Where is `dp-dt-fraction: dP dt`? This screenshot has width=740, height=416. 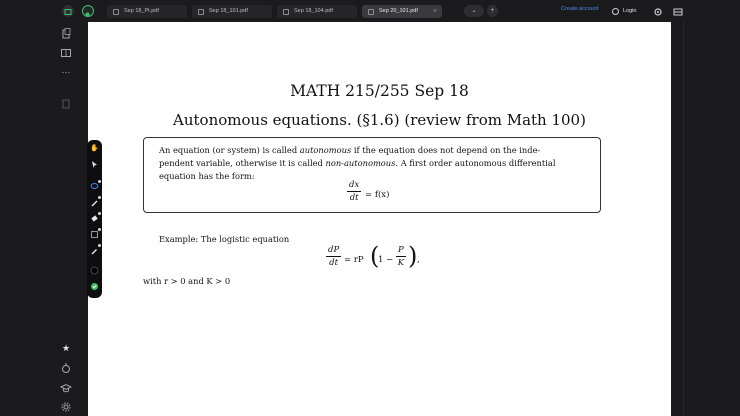 dp-dt-fraction: dP dt is located at coordinates (334, 256).